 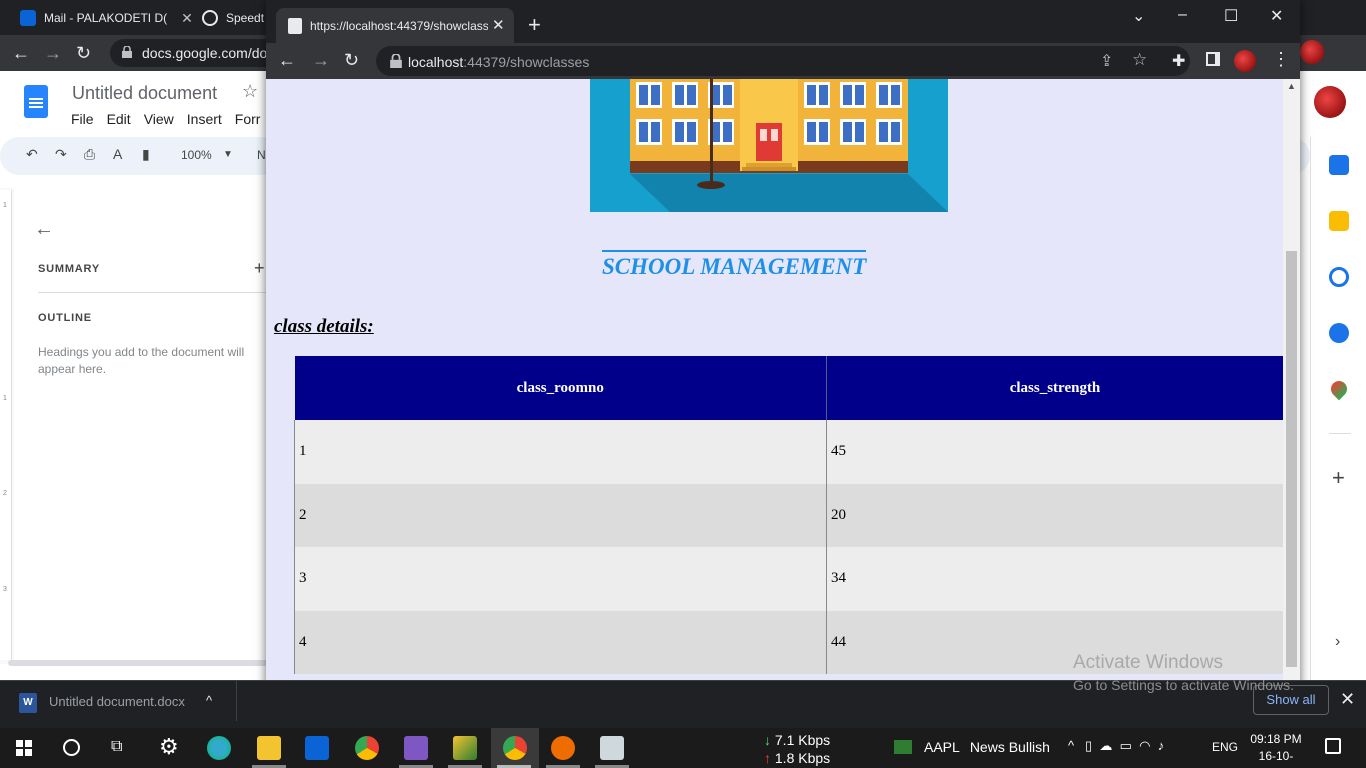 I want to click on close-tab-icon: ✕, so click(x=498, y=25).